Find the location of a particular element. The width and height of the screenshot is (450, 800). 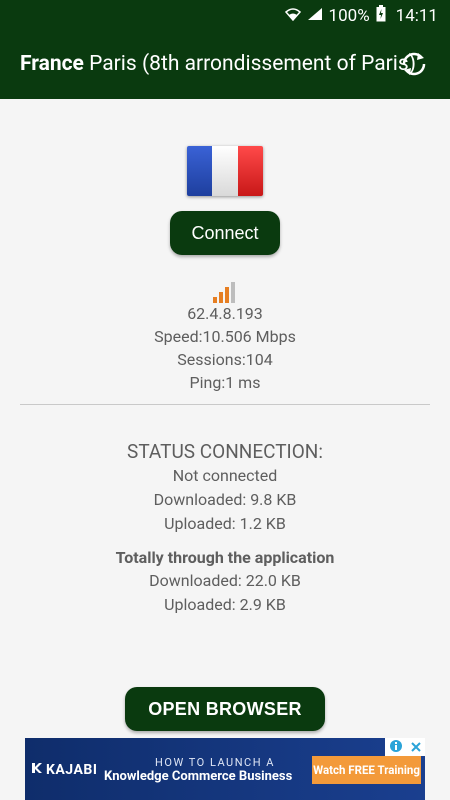

battery-percentage: 100% is located at coordinates (349, 15).